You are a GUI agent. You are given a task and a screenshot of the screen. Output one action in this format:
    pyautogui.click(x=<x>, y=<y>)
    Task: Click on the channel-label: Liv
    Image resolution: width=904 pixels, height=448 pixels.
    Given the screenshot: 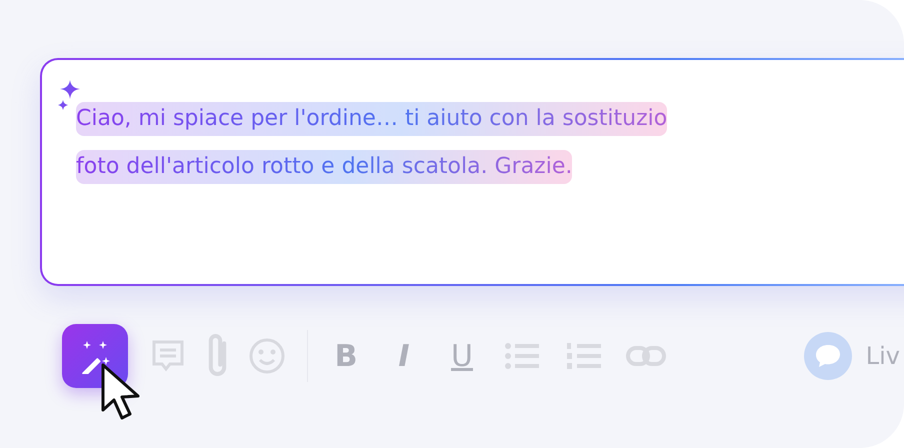 What is the action you would take?
    pyautogui.click(x=883, y=356)
    